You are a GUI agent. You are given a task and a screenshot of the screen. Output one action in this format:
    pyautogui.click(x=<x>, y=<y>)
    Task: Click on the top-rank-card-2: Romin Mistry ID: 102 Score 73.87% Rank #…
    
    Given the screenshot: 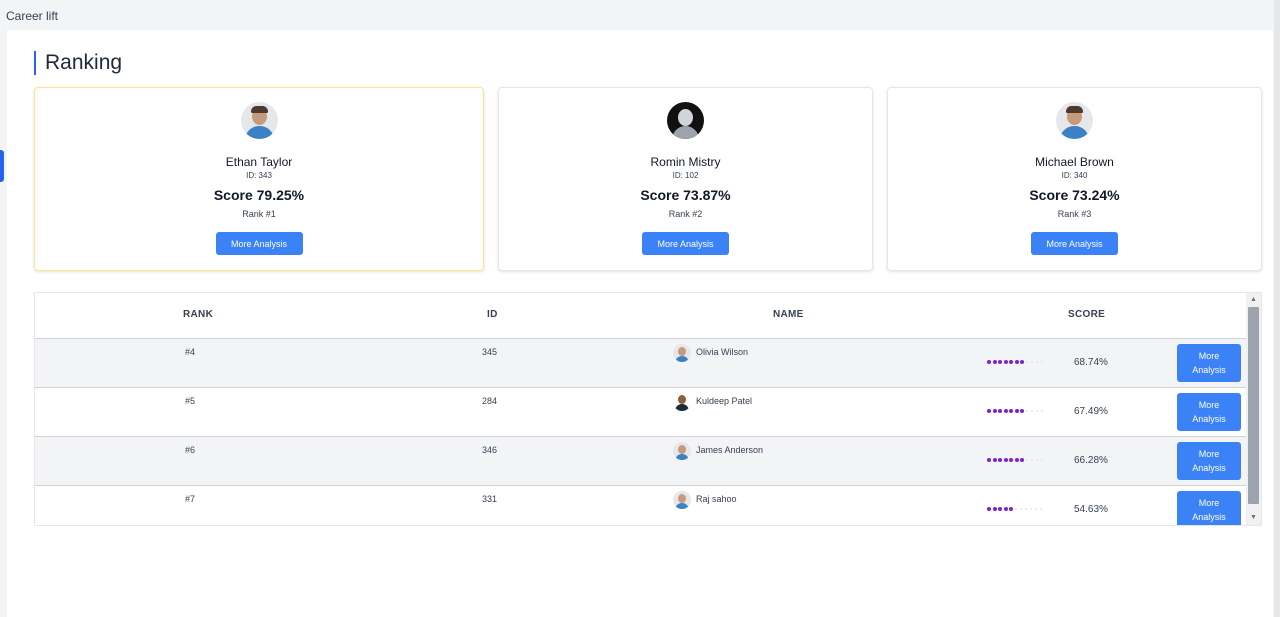 What is the action you would take?
    pyautogui.click(x=685, y=179)
    